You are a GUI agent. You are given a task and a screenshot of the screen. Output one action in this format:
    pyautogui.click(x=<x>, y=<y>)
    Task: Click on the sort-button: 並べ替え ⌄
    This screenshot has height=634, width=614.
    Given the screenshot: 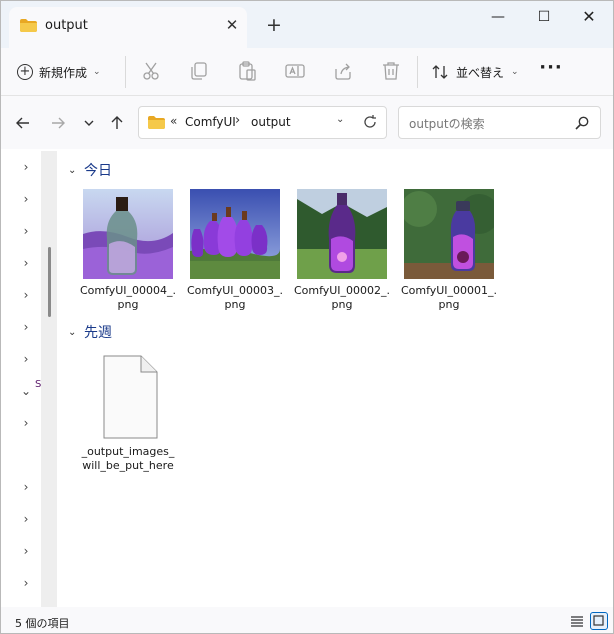 What is the action you would take?
    pyautogui.click(x=475, y=72)
    